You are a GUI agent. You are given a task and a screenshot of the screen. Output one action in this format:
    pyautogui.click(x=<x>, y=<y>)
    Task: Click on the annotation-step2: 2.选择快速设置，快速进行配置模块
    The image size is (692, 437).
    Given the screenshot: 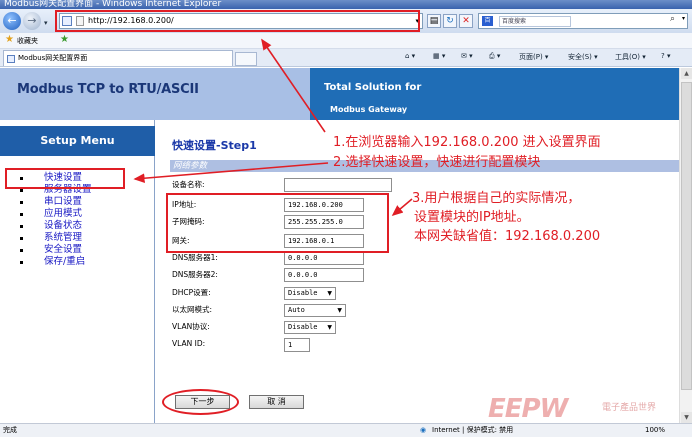 What is the action you would take?
    pyautogui.click(x=437, y=162)
    